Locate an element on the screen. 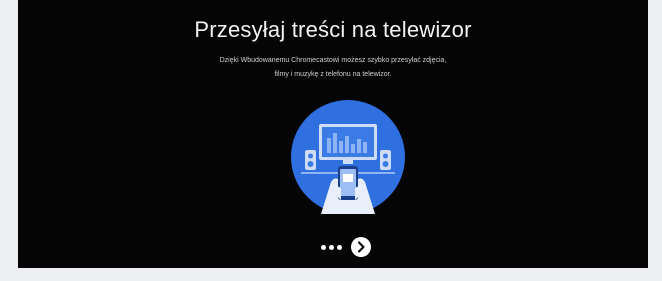 Image resolution: width=662 pixels, height=281 pixels. next-button is located at coordinates (361, 247).